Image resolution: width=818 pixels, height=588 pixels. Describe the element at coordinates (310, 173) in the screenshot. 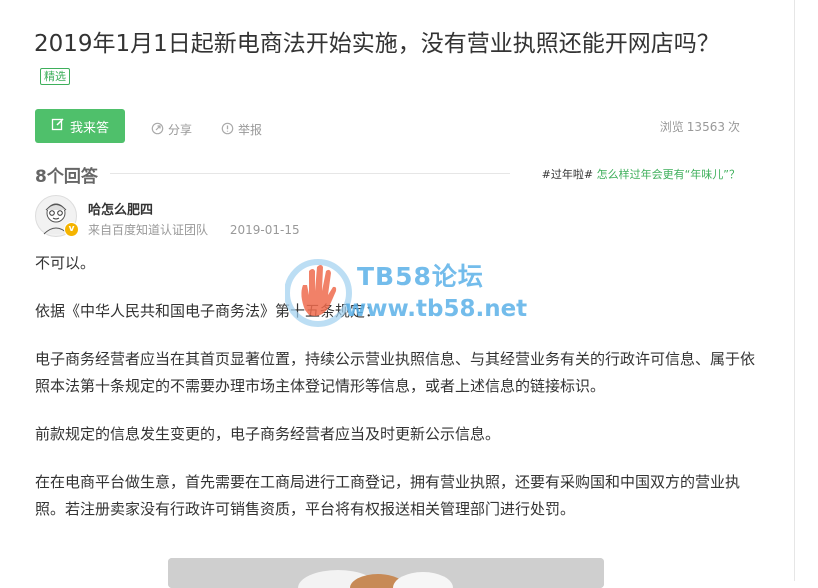

I see `section-divider` at that location.